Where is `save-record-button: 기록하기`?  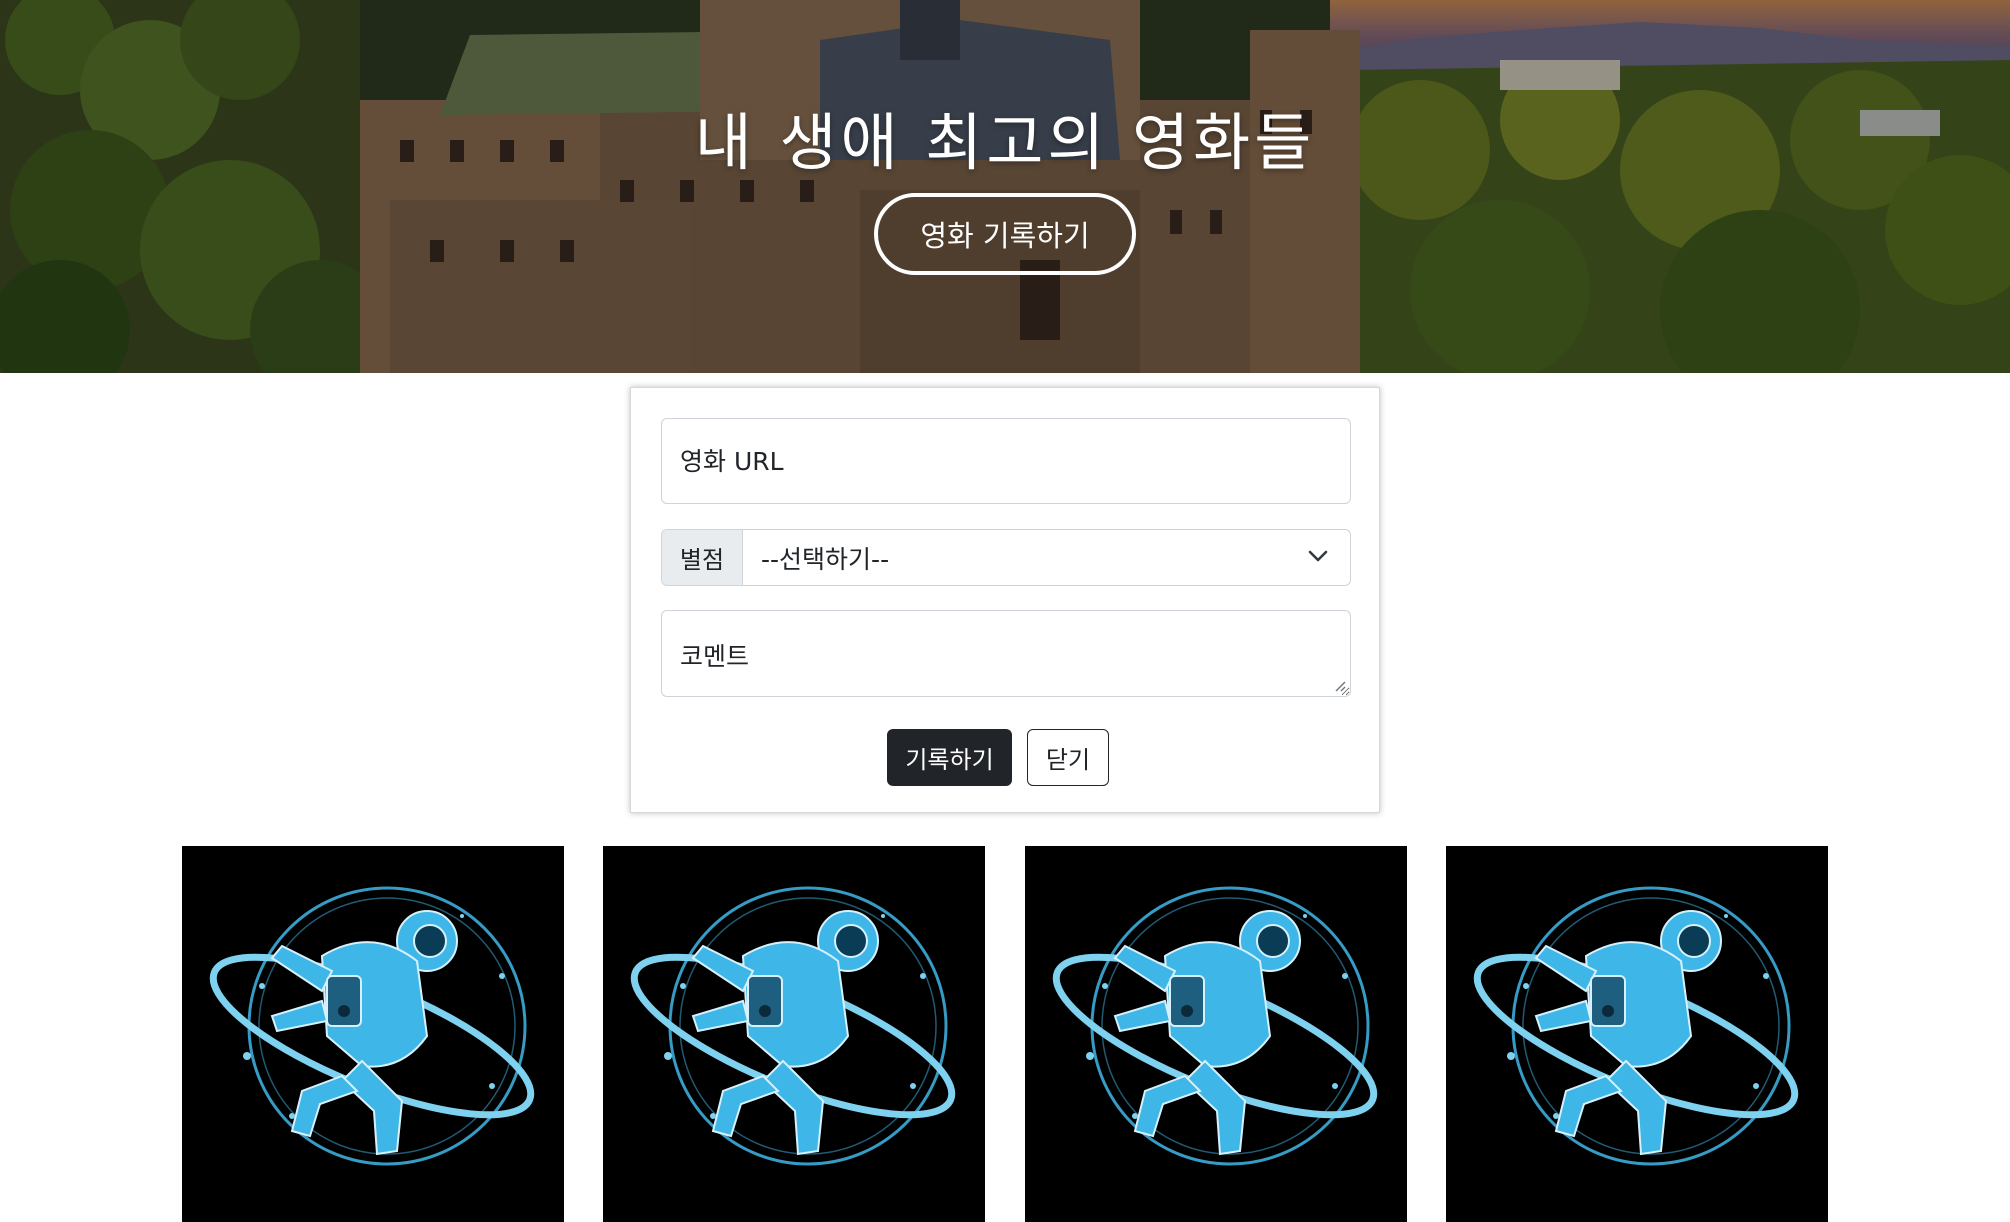
save-record-button: 기록하기 is located at coordinates (949, 757).